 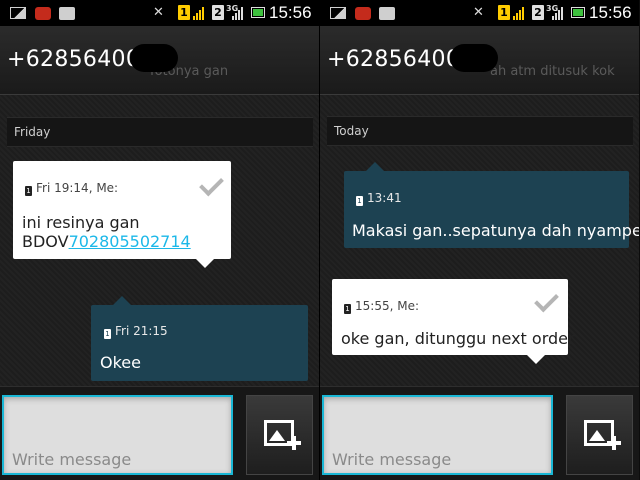 What do you see at coordinates (77, 188) in the screenshot?
I see `message-meta-text: Fri 19:14, Me:` at bounding box center [77, 188].